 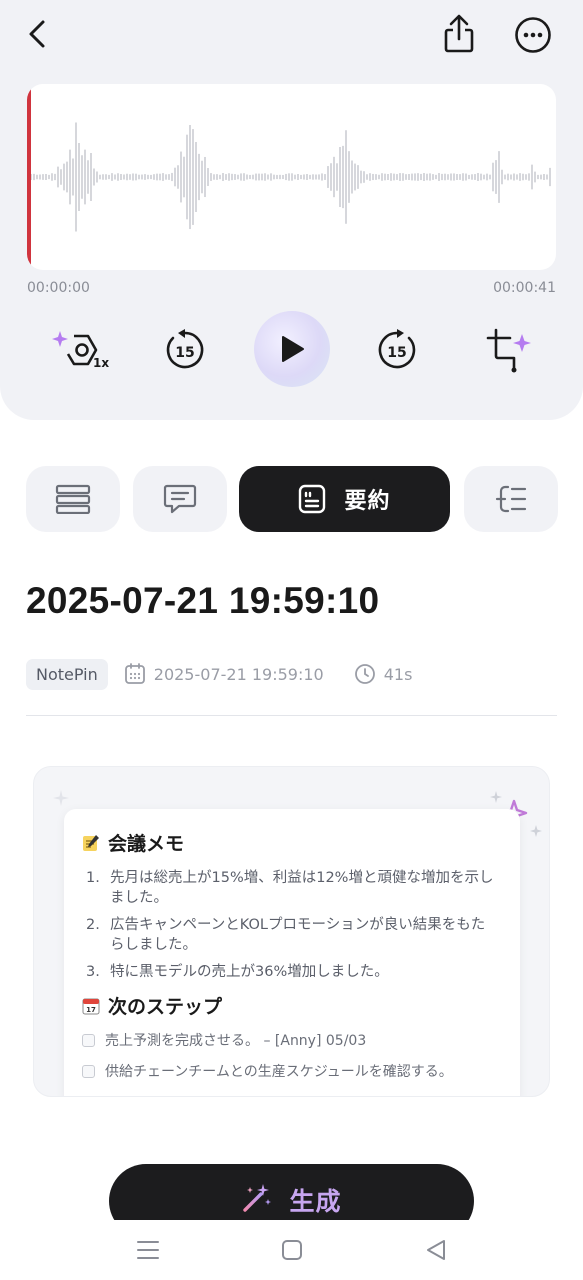 I want to click on recording-date-text: 2025-07-21 19:59:10, so click(x=238, y=674).